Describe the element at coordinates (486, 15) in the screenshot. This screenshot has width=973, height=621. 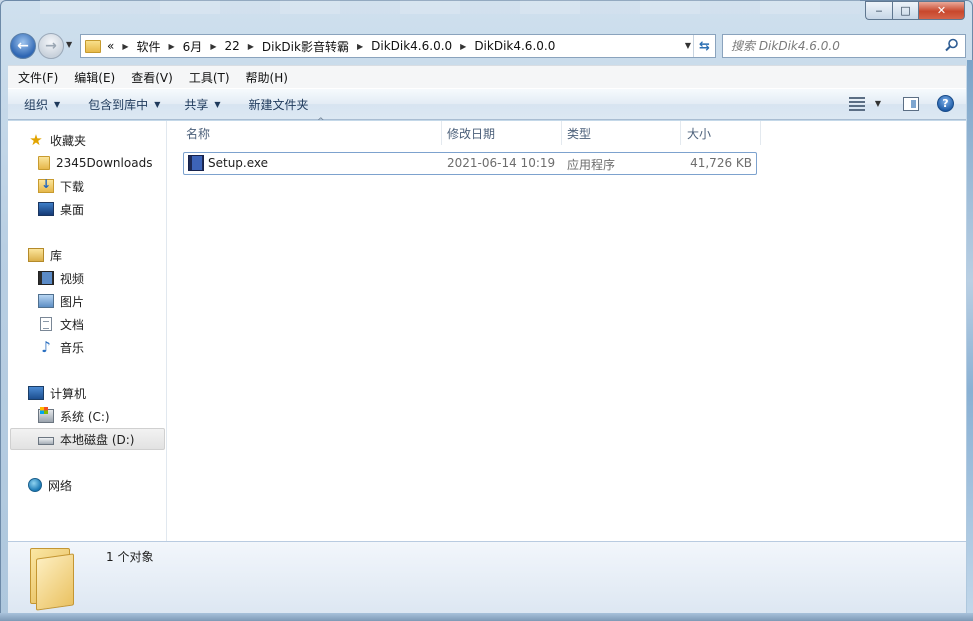
I see `title-bar: ‒ □ ✕` at that location.